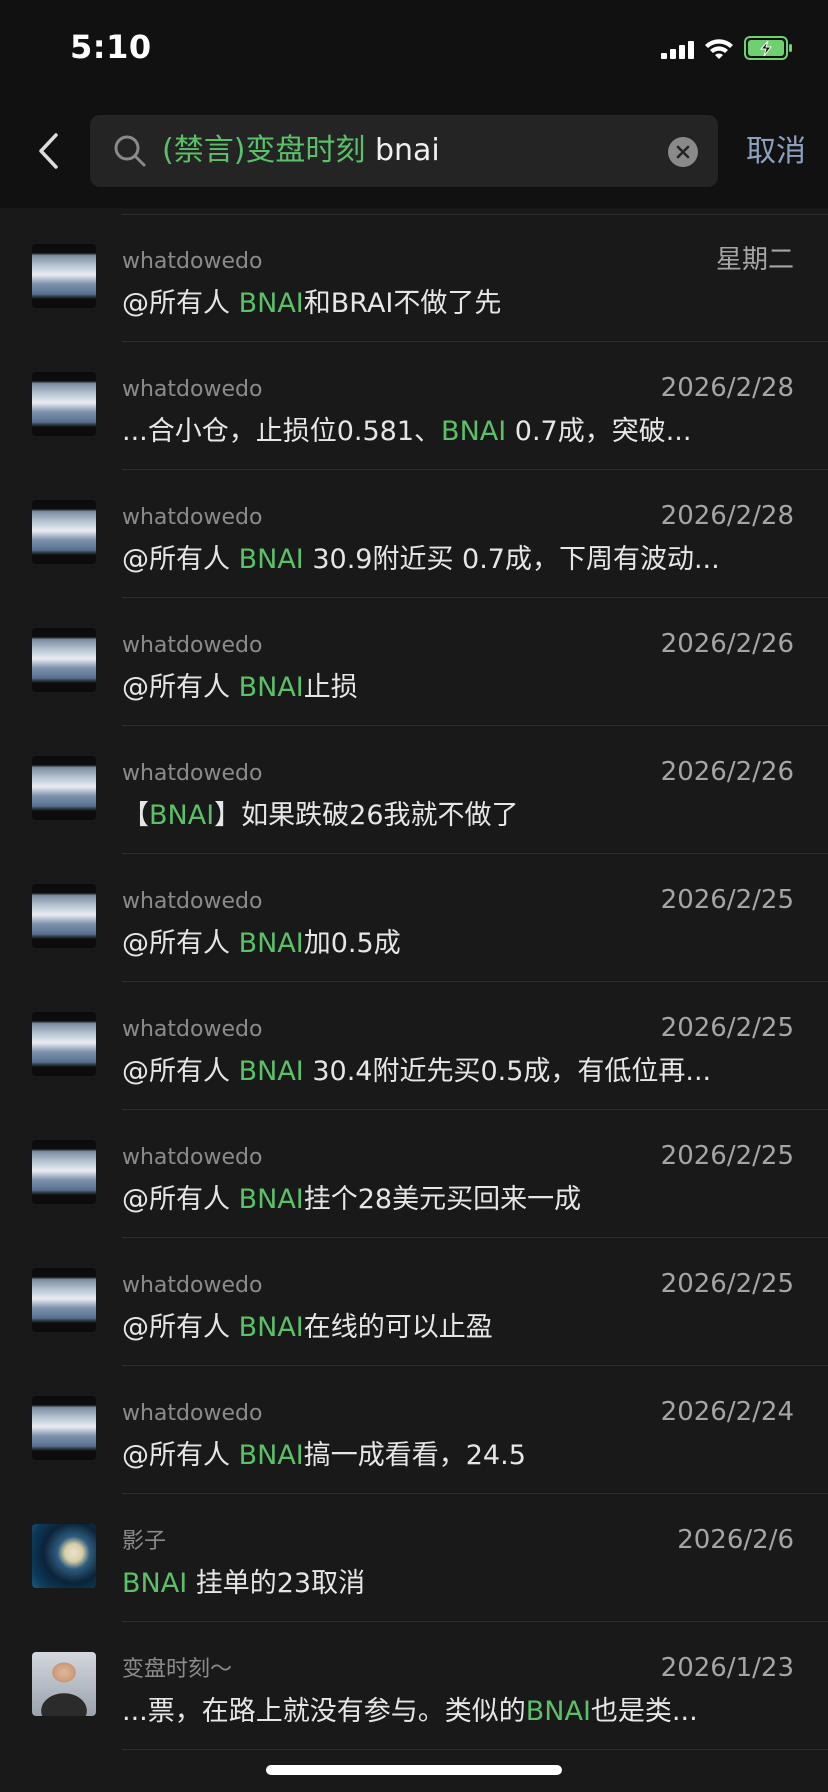 The height and width of the screenshot is (1792, 828). Describe the element at coordinates (144, 1541) in the screenshot. I see `sender-name: 影子` at that location.